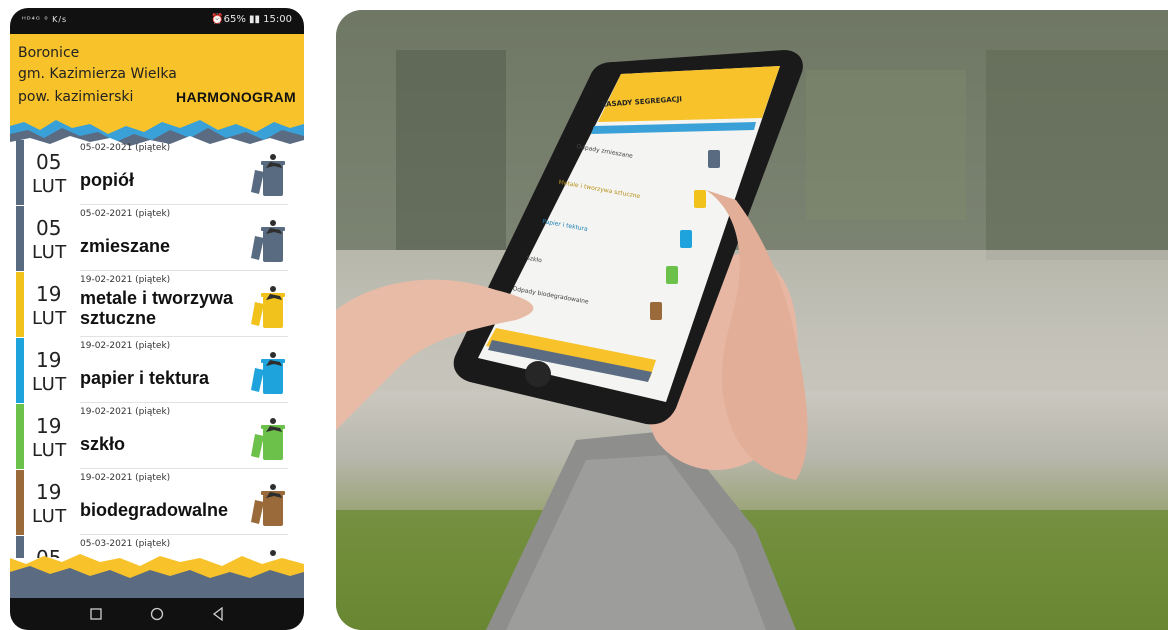  What do you see at coordinates (45, 19) in the screenshot?
I see `status-network: ᴴᴰ⁴ᴳ ⁰ K/s` at bounding box center [45, 19].